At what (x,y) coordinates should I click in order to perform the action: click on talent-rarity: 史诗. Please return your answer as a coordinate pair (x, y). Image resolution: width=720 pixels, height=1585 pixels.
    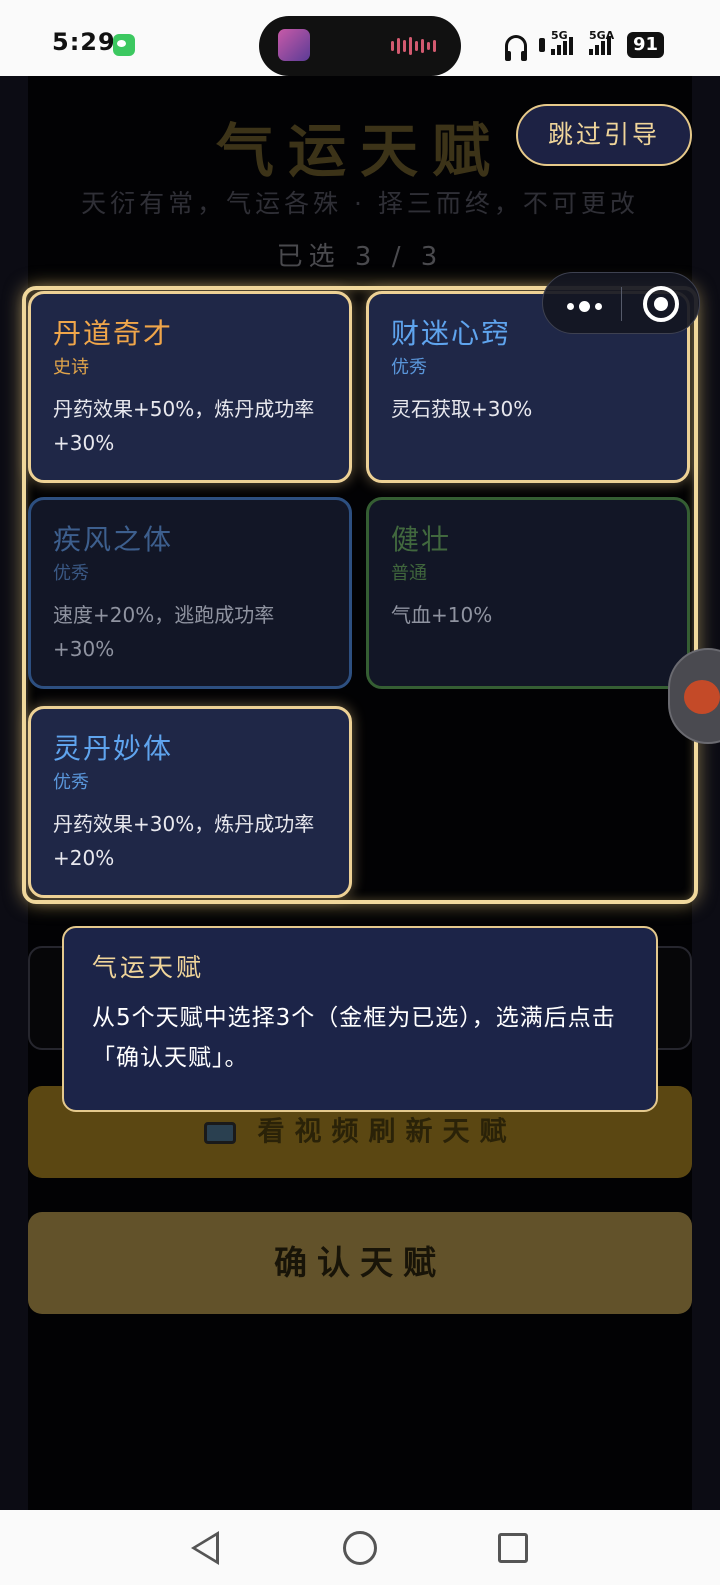
    Looking at the image, I should click on (71, 367).